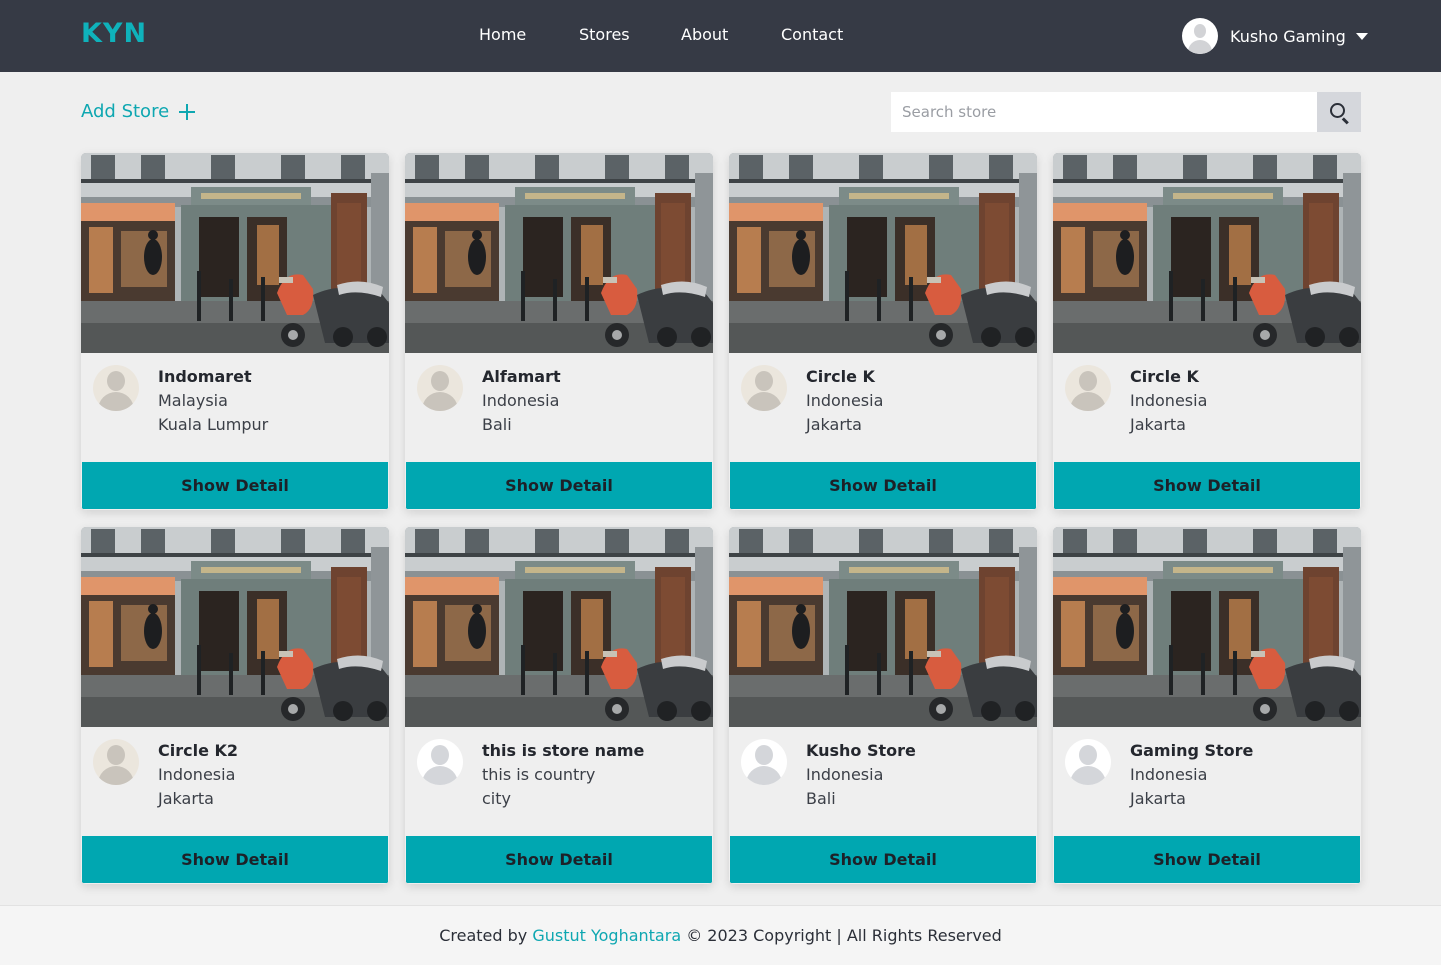 This screenshot has height=965, width=1441. What do you see at coordinates (193, 400) in the screenshot?
I see `store-country: Malaysia` at bounding box center [193, 400].